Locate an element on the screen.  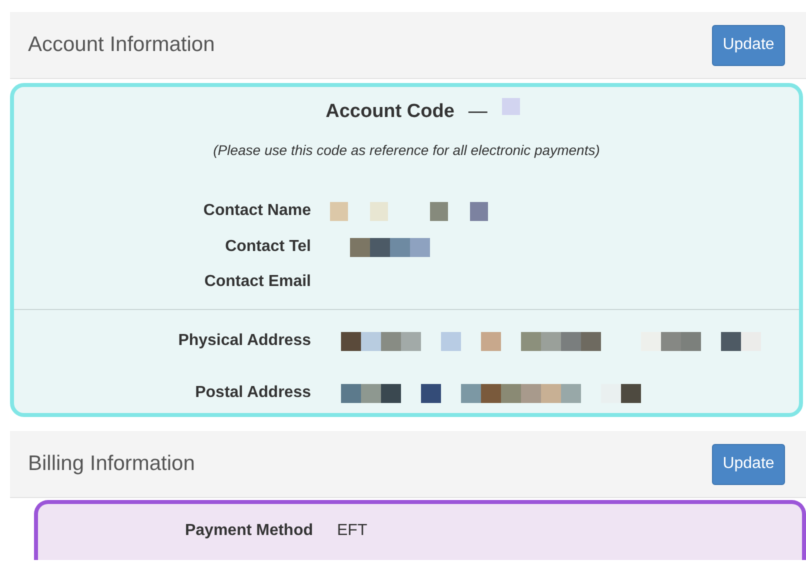
field-label: Postal Address is located at coordinates (252, 393).